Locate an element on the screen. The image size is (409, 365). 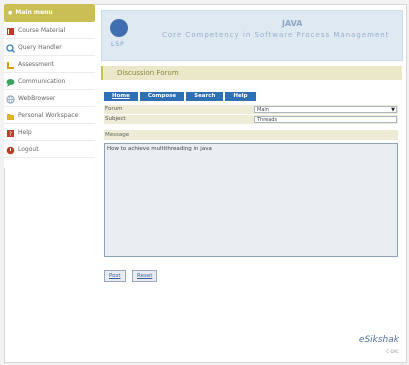
tab-compose: Compose is located at coordinates (162, 96).